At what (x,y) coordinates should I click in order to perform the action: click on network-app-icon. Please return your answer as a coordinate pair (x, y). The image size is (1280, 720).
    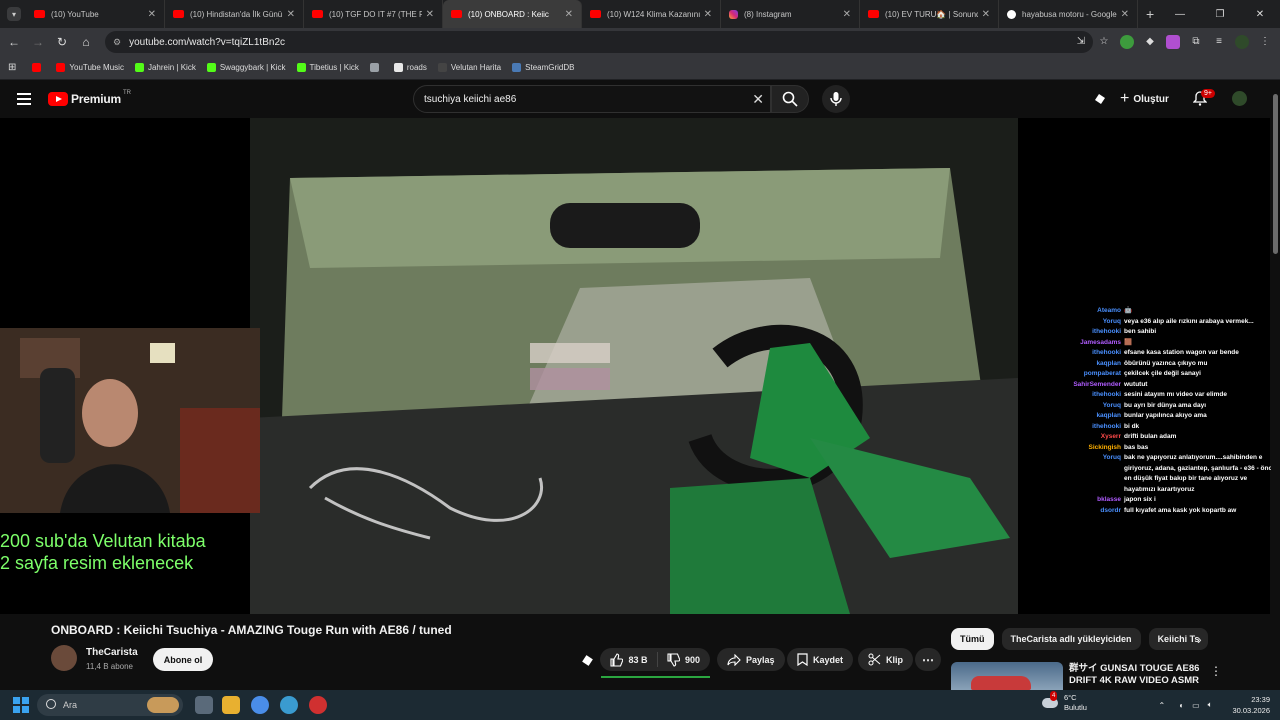
    Looking at the image, I should click on (289, 705).